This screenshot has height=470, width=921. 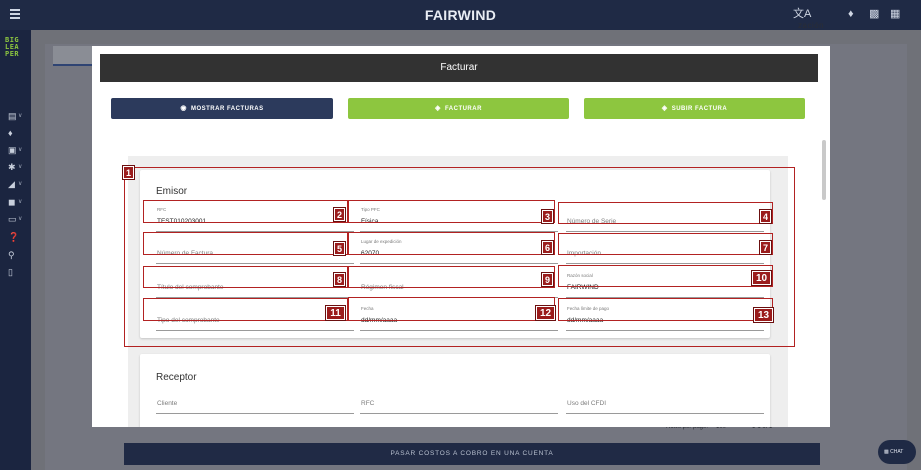 What do you see at coordinates (128, 172) in the screenshot?
I see `annotation-number-1: 1` at bounding box center [128, 172].